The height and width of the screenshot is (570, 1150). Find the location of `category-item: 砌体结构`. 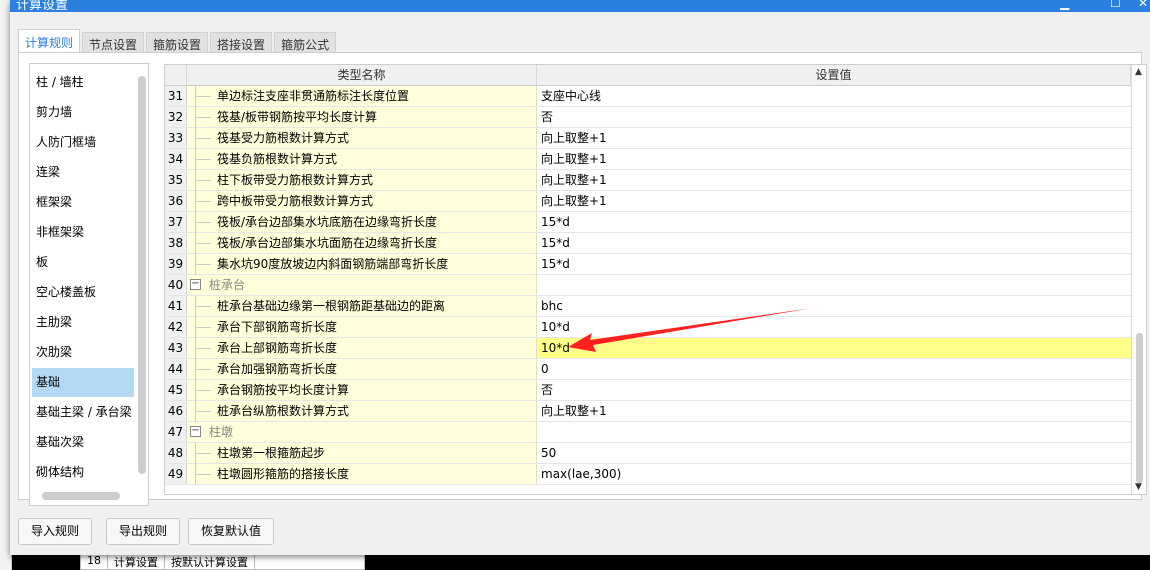

category-item: 砌体结构 is located at coordinates (83, 472).